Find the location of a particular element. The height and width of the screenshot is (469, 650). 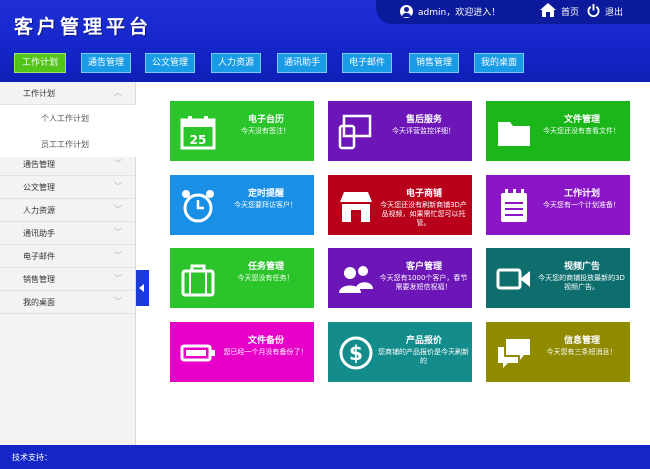

chevron-up-icon: ︿ is located at coordinates (118, 92).